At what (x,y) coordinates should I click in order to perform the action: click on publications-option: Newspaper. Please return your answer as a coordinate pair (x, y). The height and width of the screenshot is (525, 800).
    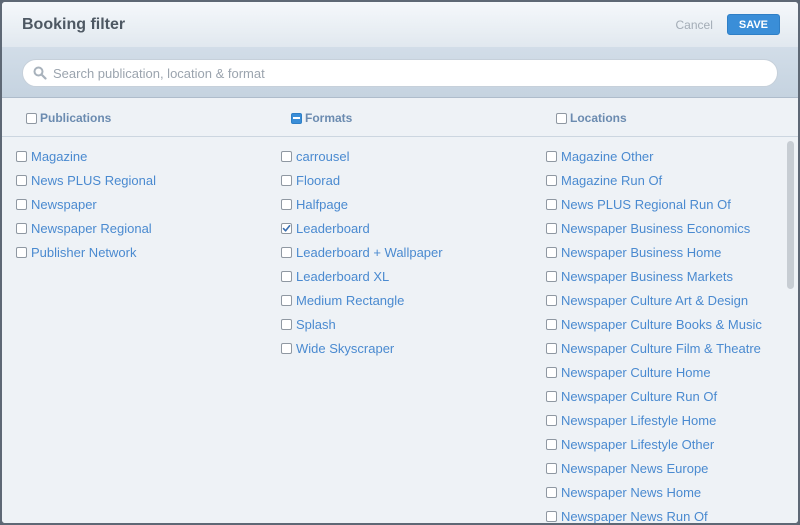
    Looking at the image, I should click on (86, 204).